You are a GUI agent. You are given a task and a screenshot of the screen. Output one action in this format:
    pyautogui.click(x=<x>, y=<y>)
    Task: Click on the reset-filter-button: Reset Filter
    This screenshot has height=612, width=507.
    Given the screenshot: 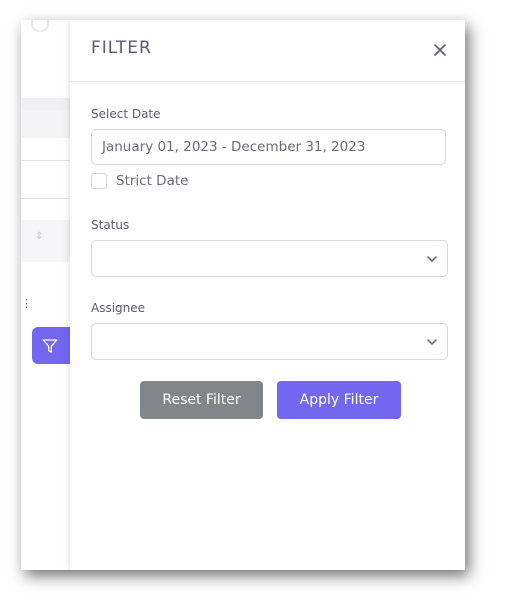 What is the action you would take?
    pyautogui.click(x=201, y=400)
    